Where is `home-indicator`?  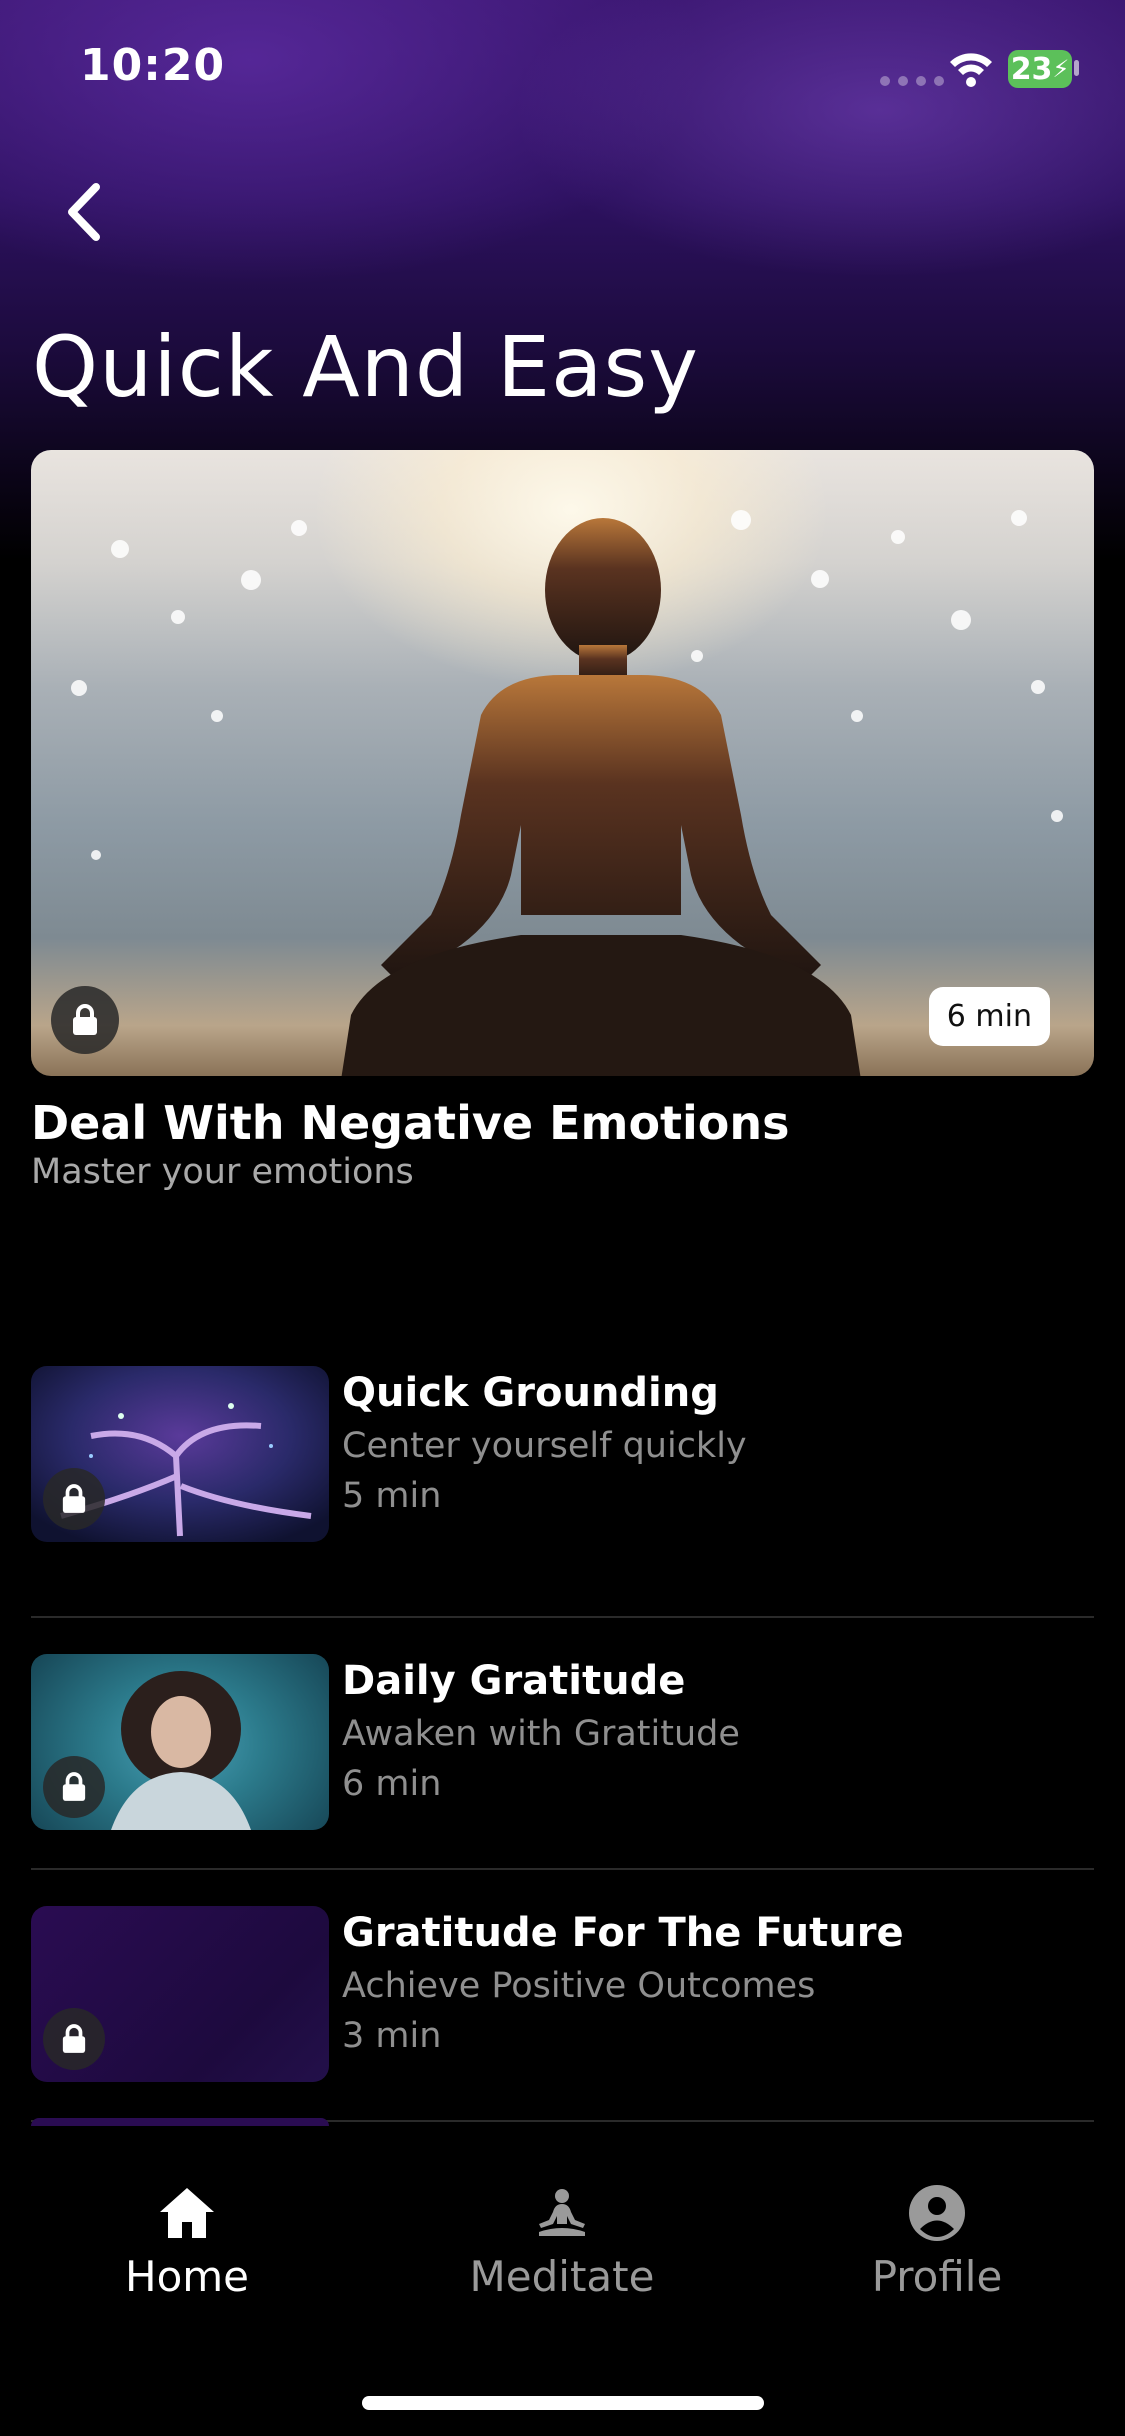 home-indicator is located at coordinates (563, 2403).